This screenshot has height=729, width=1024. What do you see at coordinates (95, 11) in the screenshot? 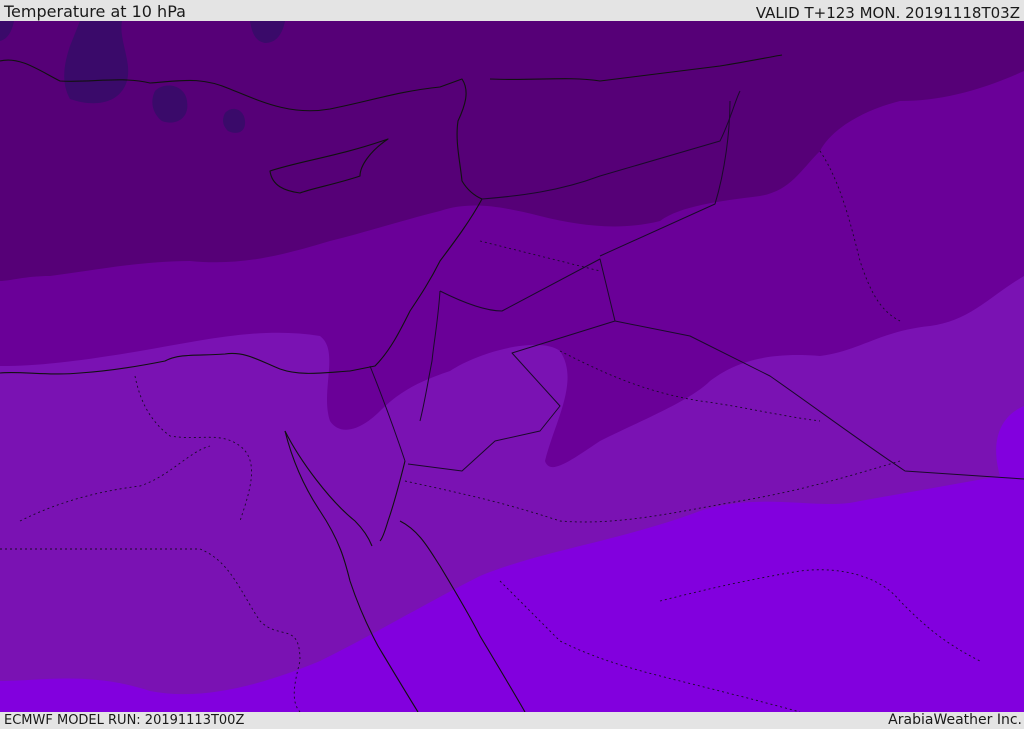
I see `map-title: Temperature at 10 hPa` at bounding box center [95, 11].